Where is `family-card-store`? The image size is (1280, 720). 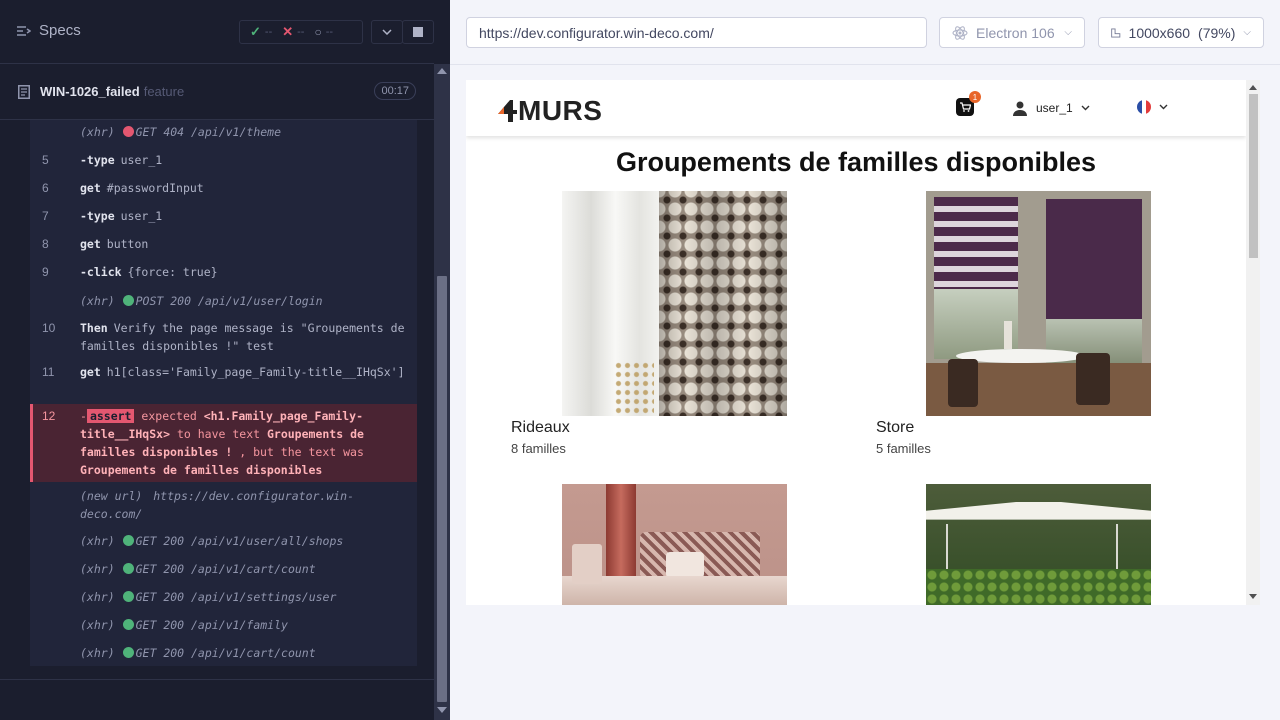
family-card-store is located at coordinates (1038, 303).